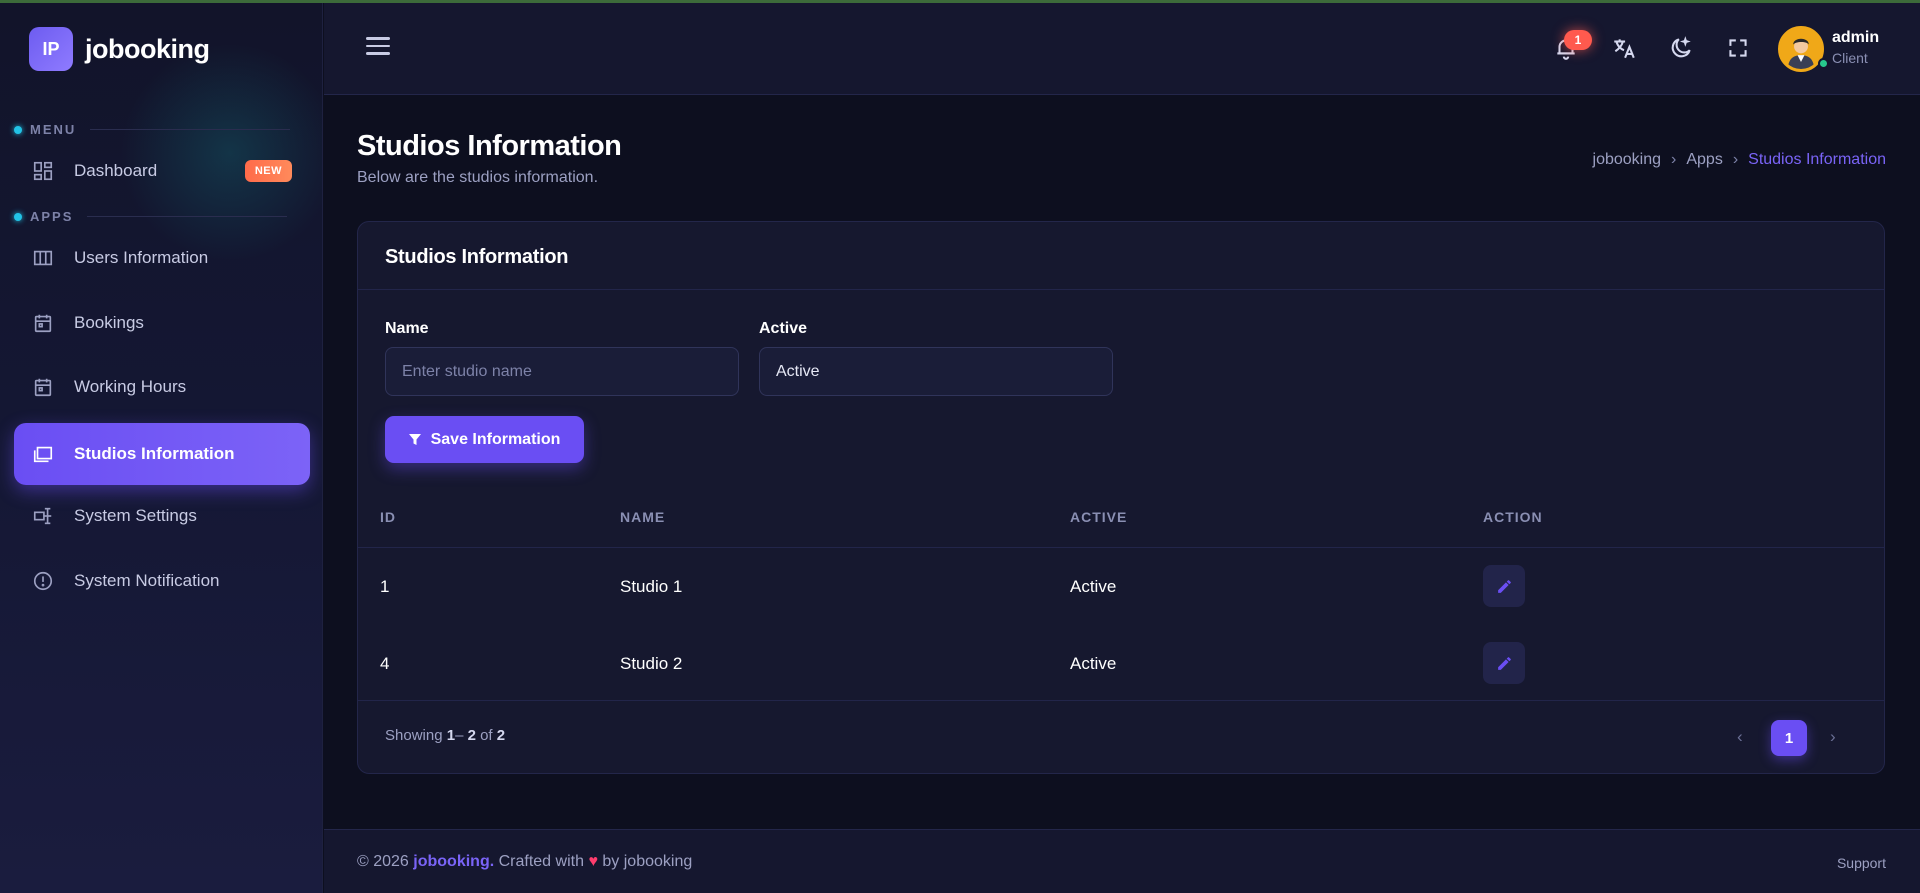 The width and height of the screenshot is (1920, 893). I want to click on support-link: Support, so click(1861, 863).